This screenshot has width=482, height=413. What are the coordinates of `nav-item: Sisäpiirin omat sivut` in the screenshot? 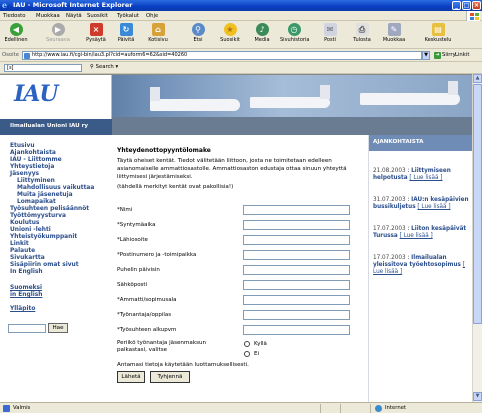 It's located at (44, 265).